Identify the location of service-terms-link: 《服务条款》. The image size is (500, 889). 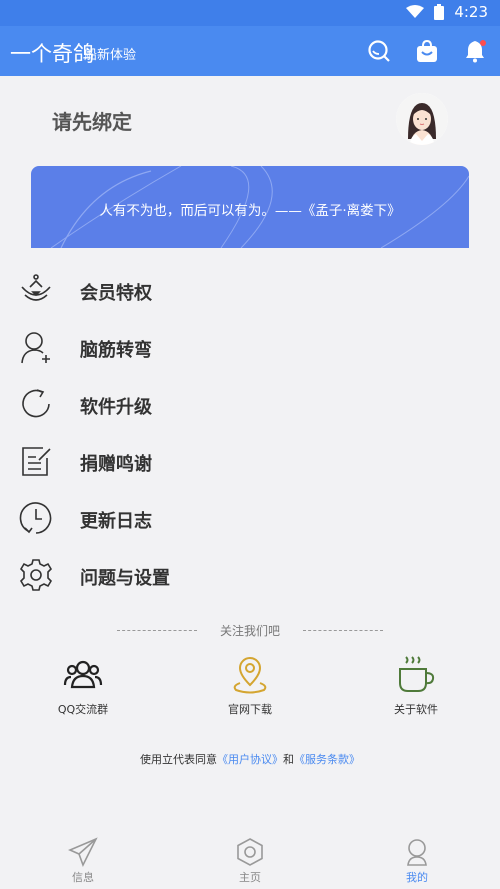
(327, 759).